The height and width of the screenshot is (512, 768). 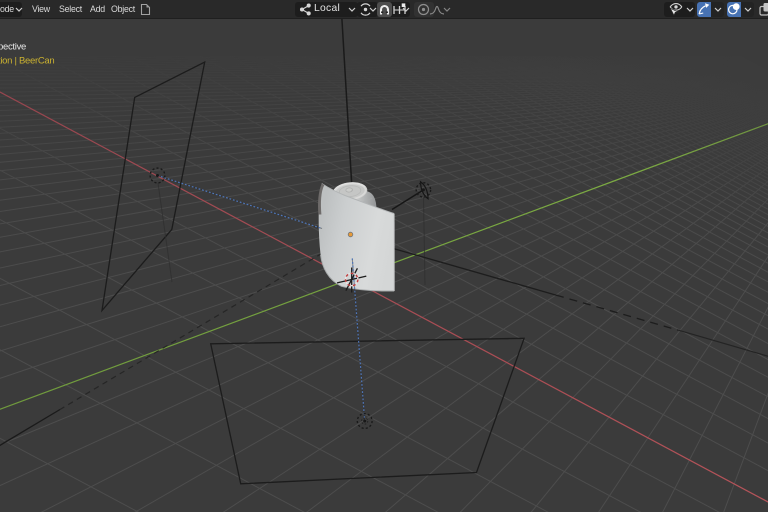 What do you see at coordinates (27, 61) in the screenshot?
I see `svg-text: tion | BeerCan` at bounding box center [27, 61].